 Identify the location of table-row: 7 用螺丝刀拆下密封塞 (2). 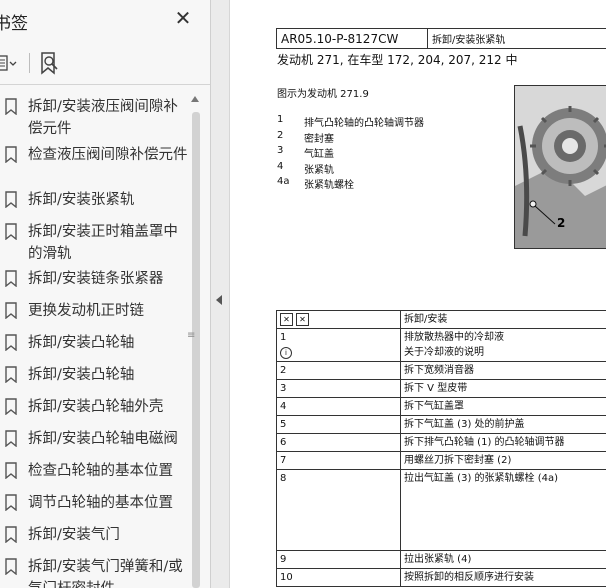
(441, 460).